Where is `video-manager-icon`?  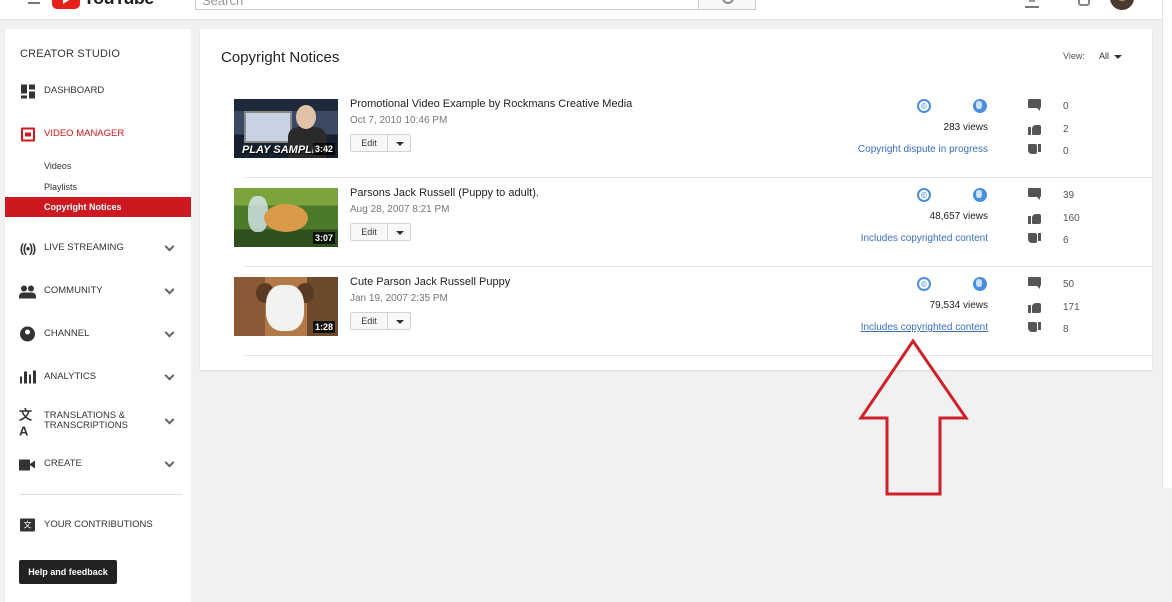 video-manager-icon is located at coordinates (27, 134).